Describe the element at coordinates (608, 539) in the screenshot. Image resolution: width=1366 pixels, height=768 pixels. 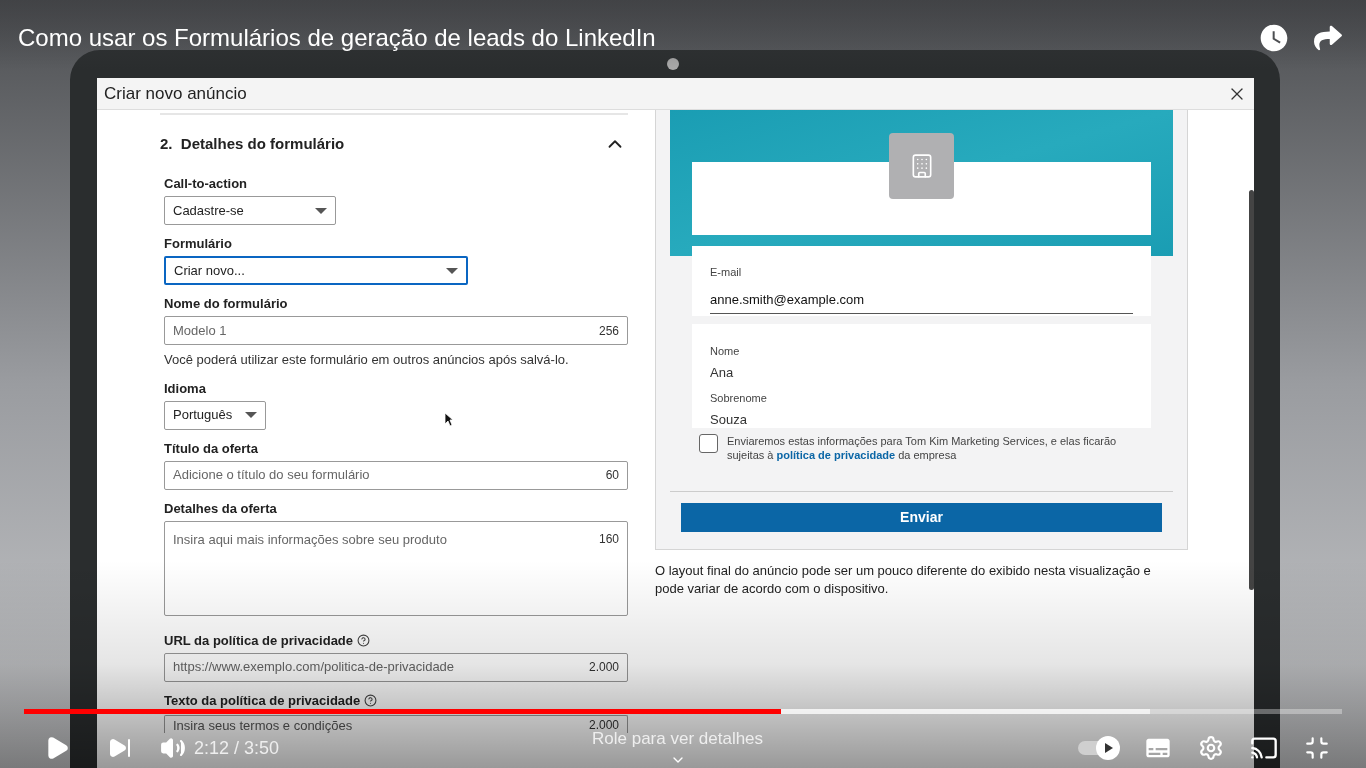
I see `character-counter: 160` at that location.